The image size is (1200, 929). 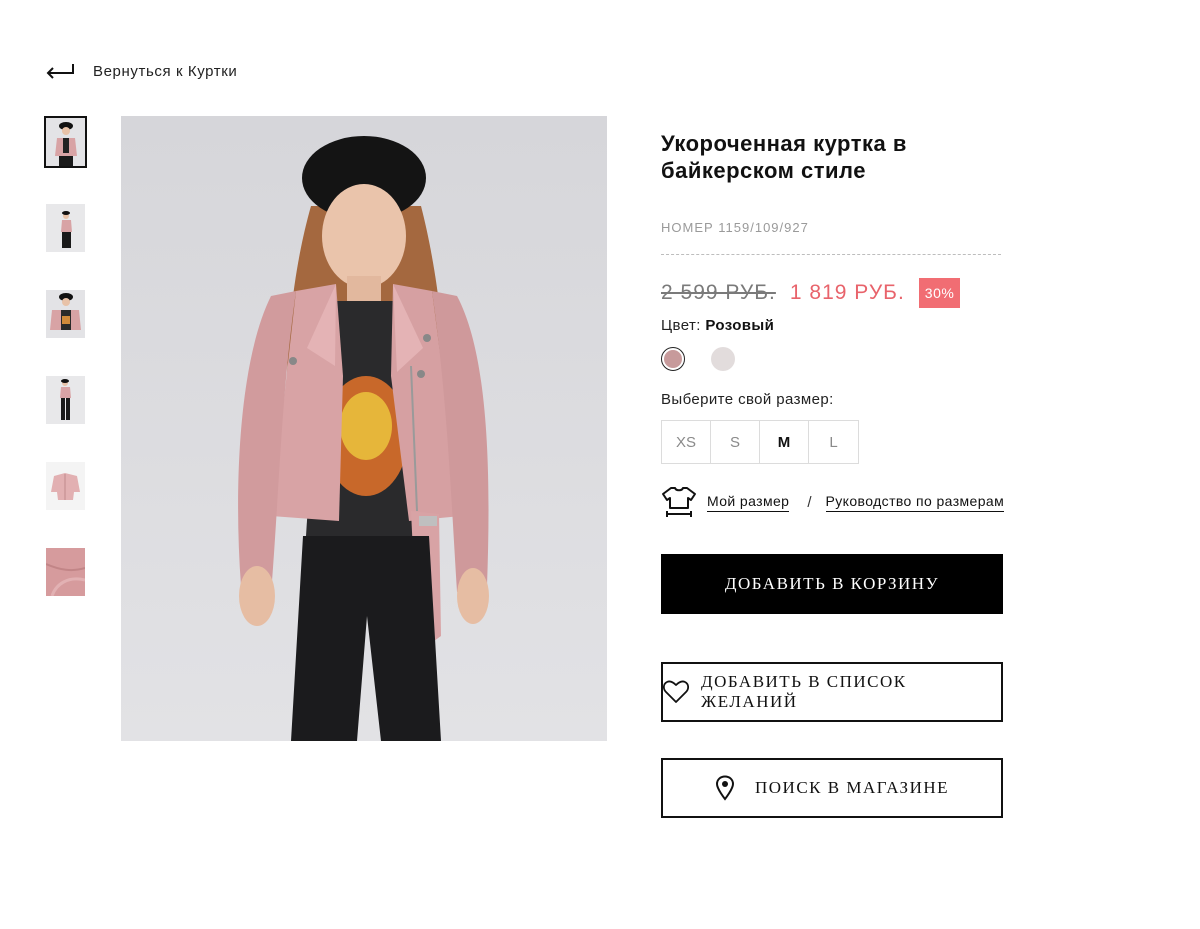 I want to click on color-selection-label: Цвет: Розовый, so click(x=717, y=325).